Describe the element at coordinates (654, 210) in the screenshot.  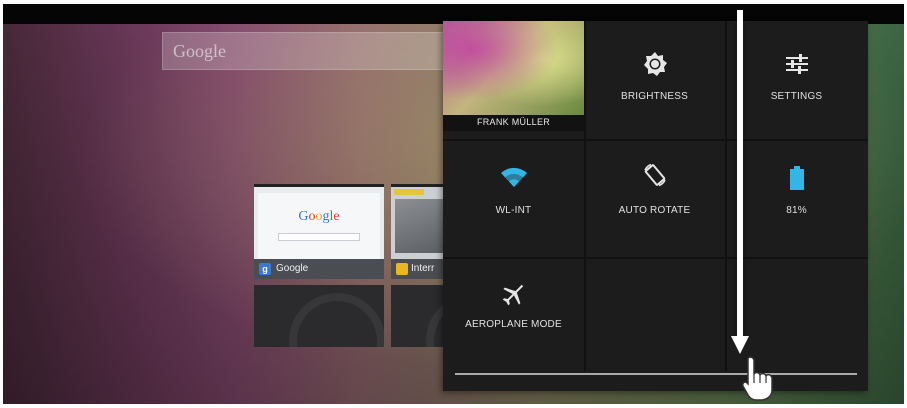
I see `auto-rotate-label: AUTO ROTATE` at that location.